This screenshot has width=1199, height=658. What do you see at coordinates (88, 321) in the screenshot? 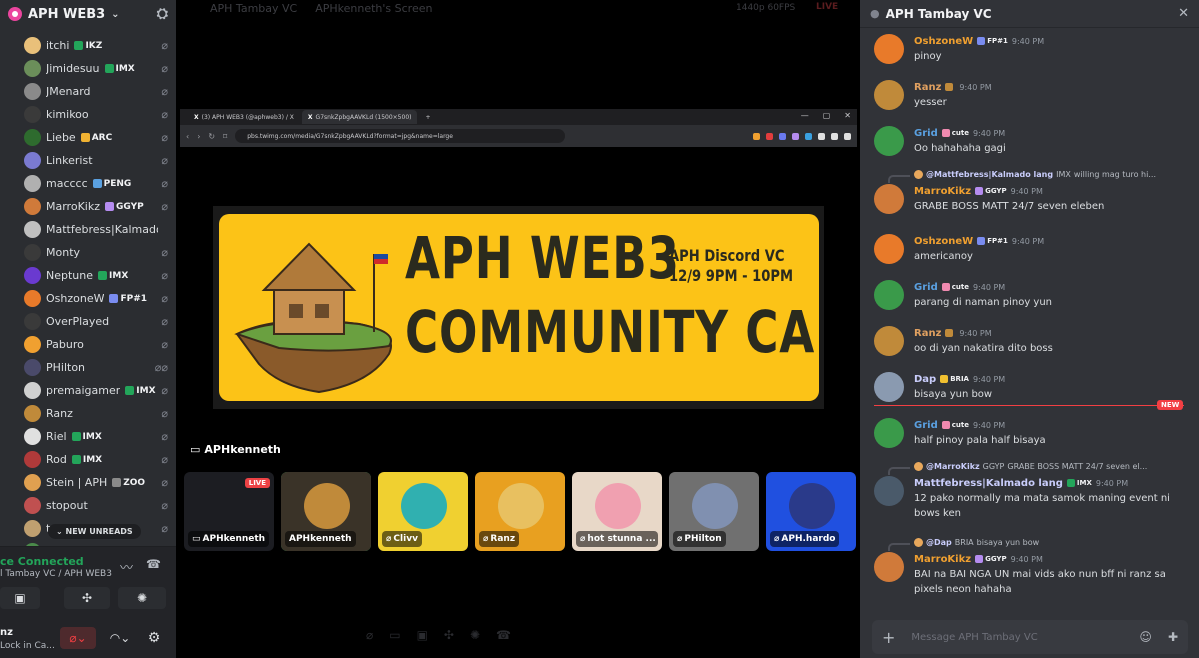
I see `member-row: OverPlayed ⌀` at bounding box center [88, 321].